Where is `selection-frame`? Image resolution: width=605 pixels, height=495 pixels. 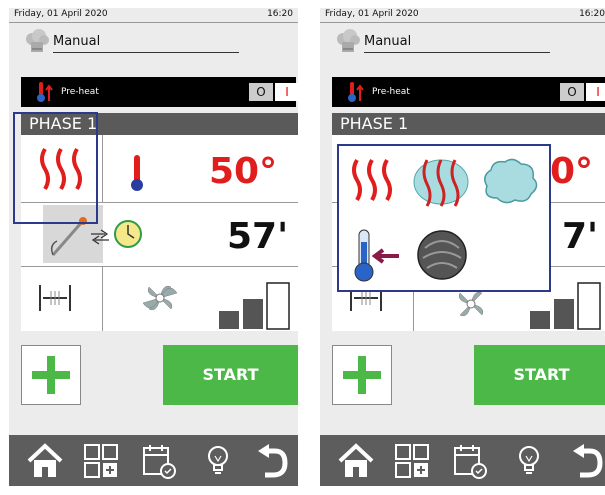
selection-frame is located at coordinates (55, 168).